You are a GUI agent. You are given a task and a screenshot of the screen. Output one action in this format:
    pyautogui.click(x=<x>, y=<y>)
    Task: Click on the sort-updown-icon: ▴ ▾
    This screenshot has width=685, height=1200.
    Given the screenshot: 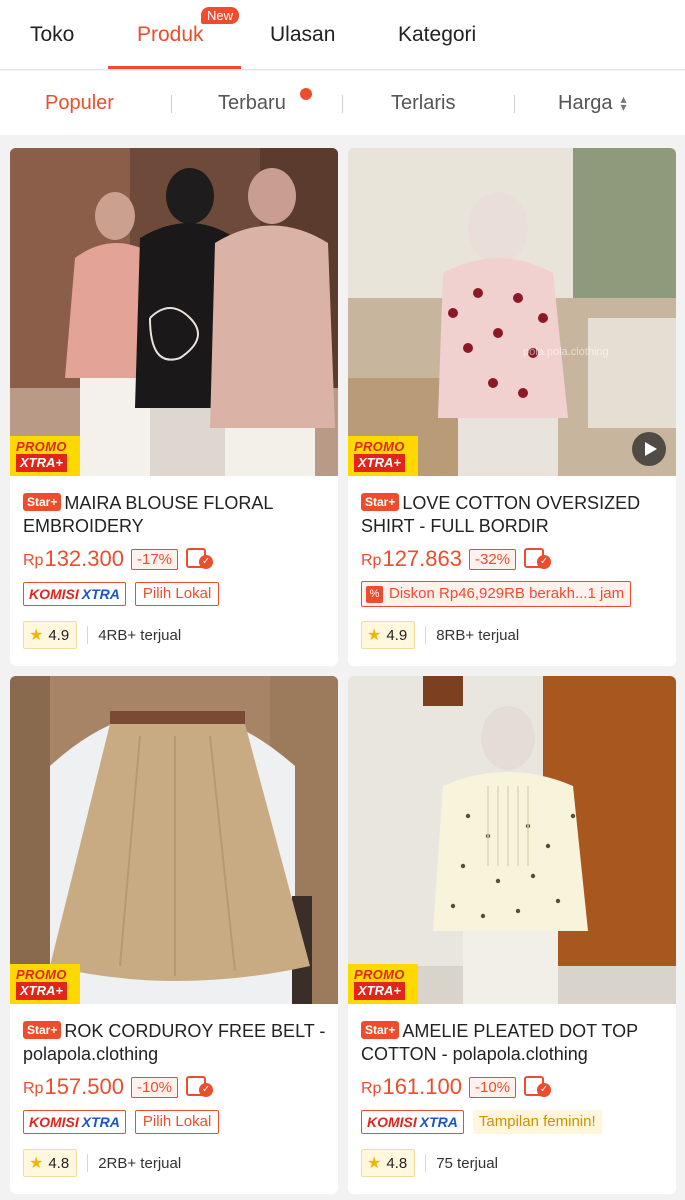 What is the action you would take?
    pyautogui.click(x=623, y=103)
    